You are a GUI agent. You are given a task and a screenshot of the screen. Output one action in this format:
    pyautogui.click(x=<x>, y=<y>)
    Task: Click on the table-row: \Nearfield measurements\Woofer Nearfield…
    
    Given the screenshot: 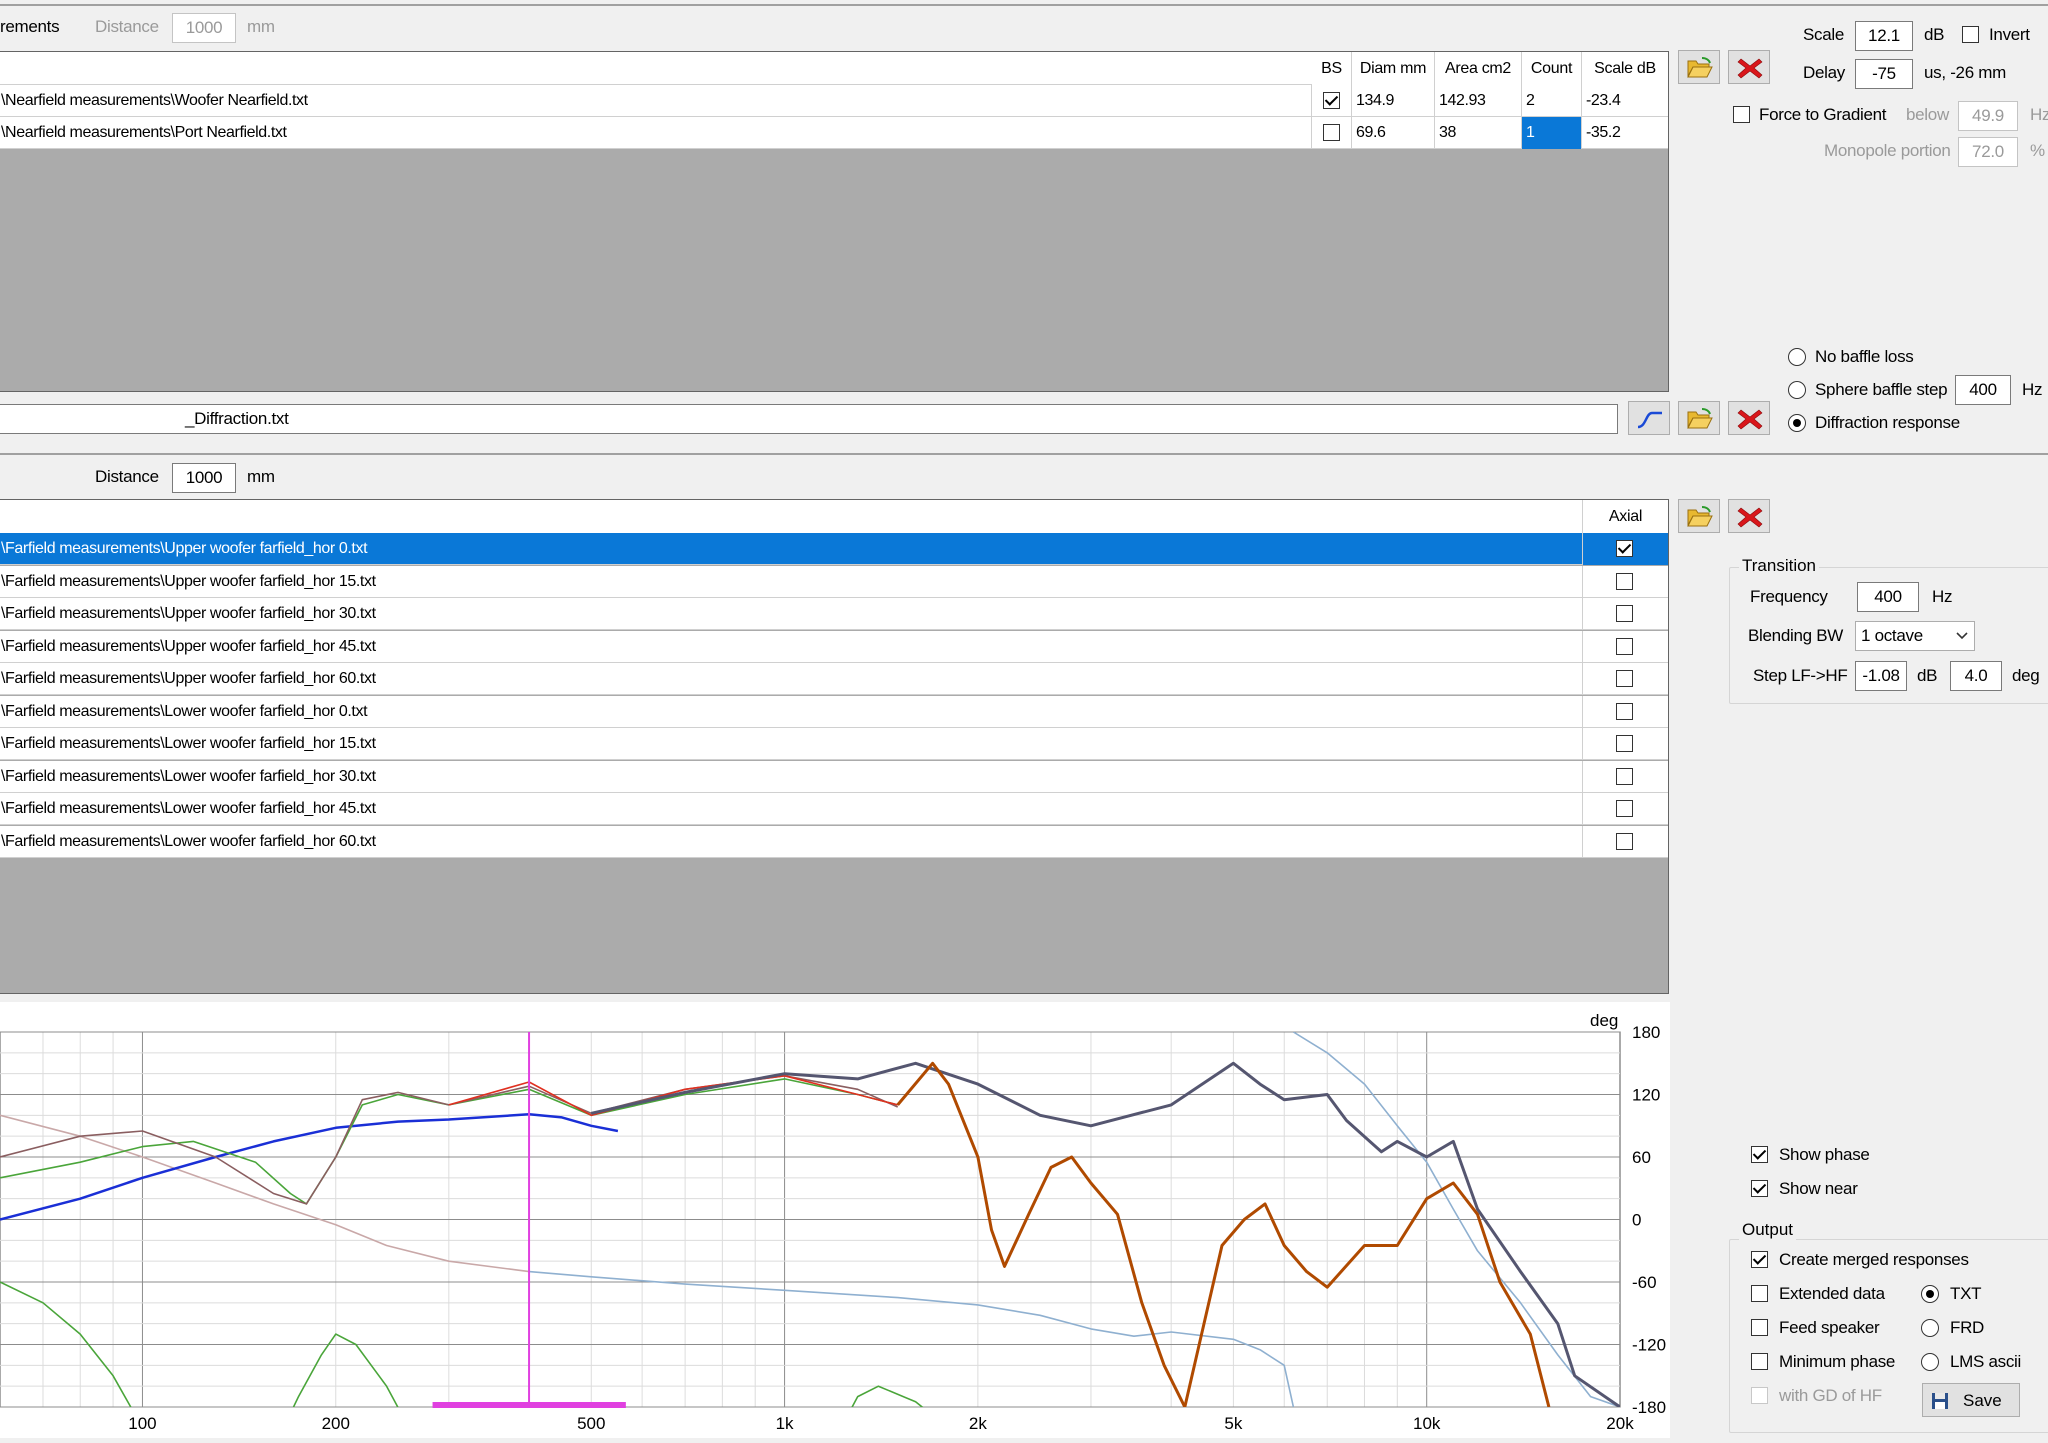 What is the action you would take?
    pyautogui.click(x=834, y=101)
    